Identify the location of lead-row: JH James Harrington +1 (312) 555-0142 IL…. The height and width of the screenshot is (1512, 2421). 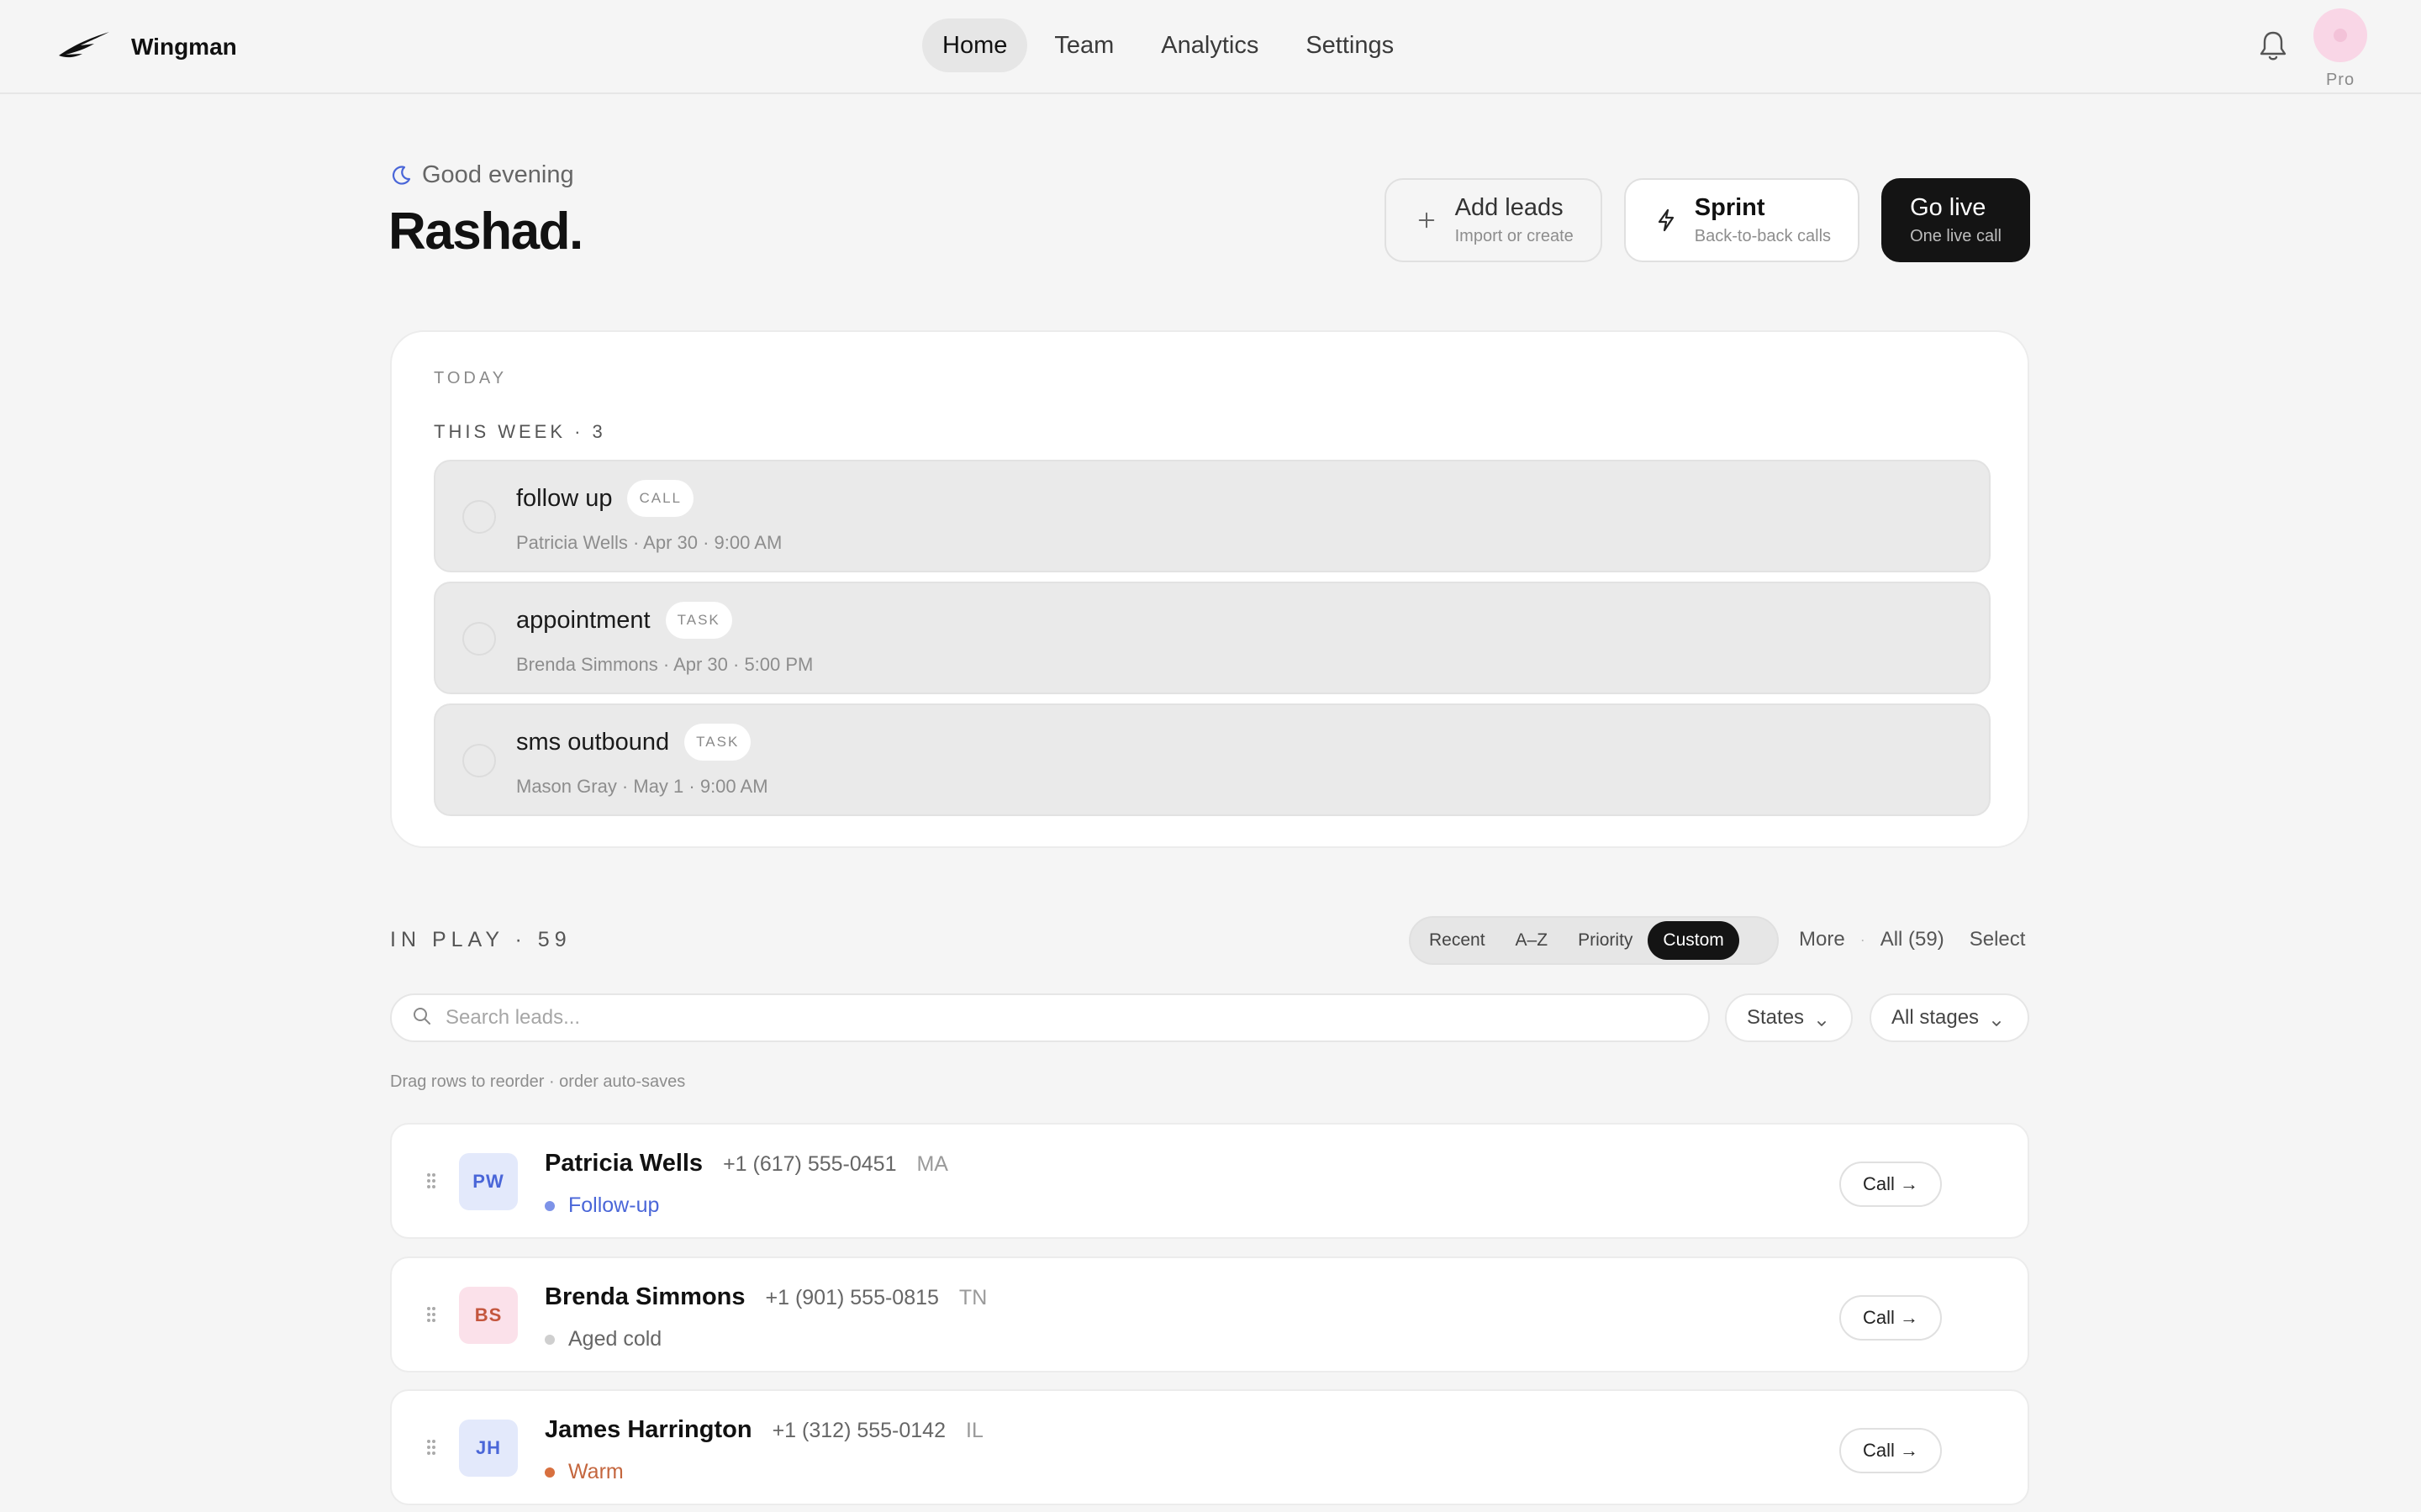
(1209, 1447).